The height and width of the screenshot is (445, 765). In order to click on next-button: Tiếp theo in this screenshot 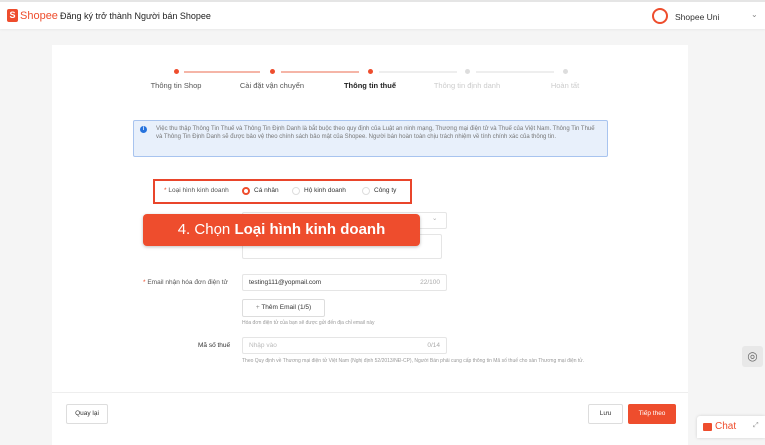, I will do `click(652, 414)`.